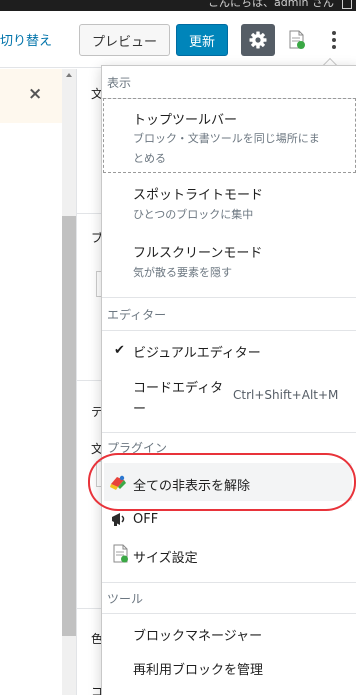  I want to click on avatar, so click(347, 4).